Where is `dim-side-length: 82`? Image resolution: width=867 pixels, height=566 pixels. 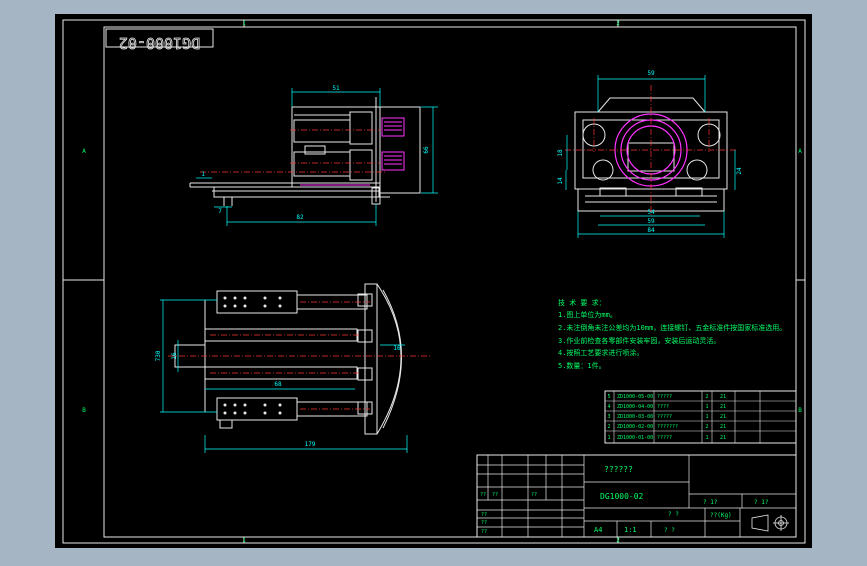 dim-side-length: 82 is located at coordinates (300, 217).